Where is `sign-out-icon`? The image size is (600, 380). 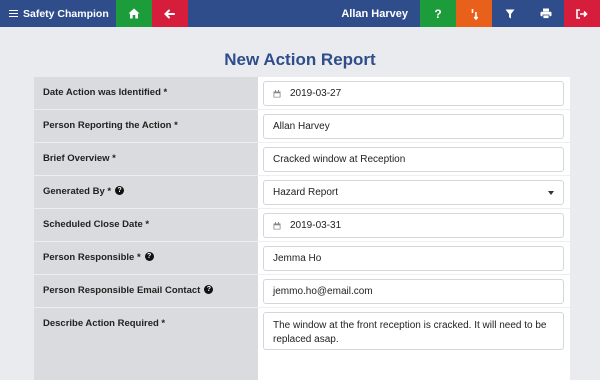 sign-out-icon is located at coordinates (582, 13).